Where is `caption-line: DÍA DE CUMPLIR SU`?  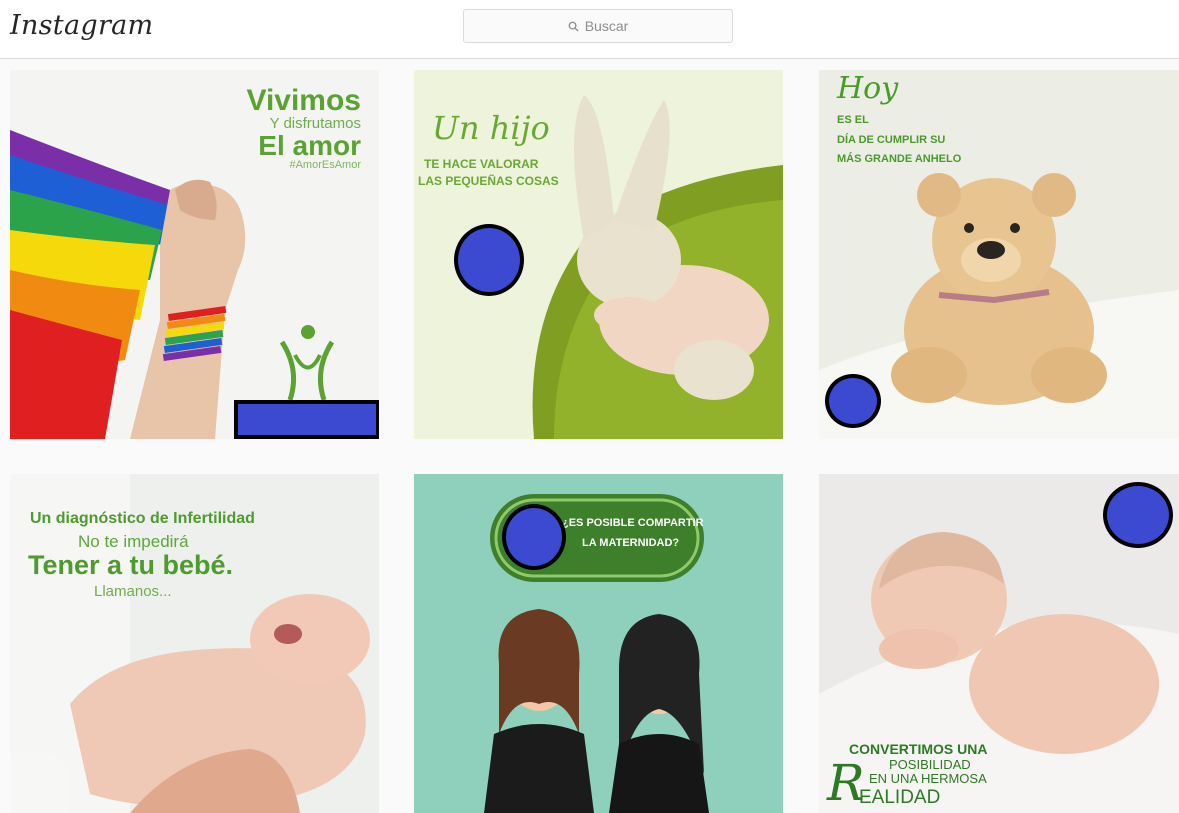
caption-line: DÍA DE CUMPLIR SU is located at coordinates (891, 140).